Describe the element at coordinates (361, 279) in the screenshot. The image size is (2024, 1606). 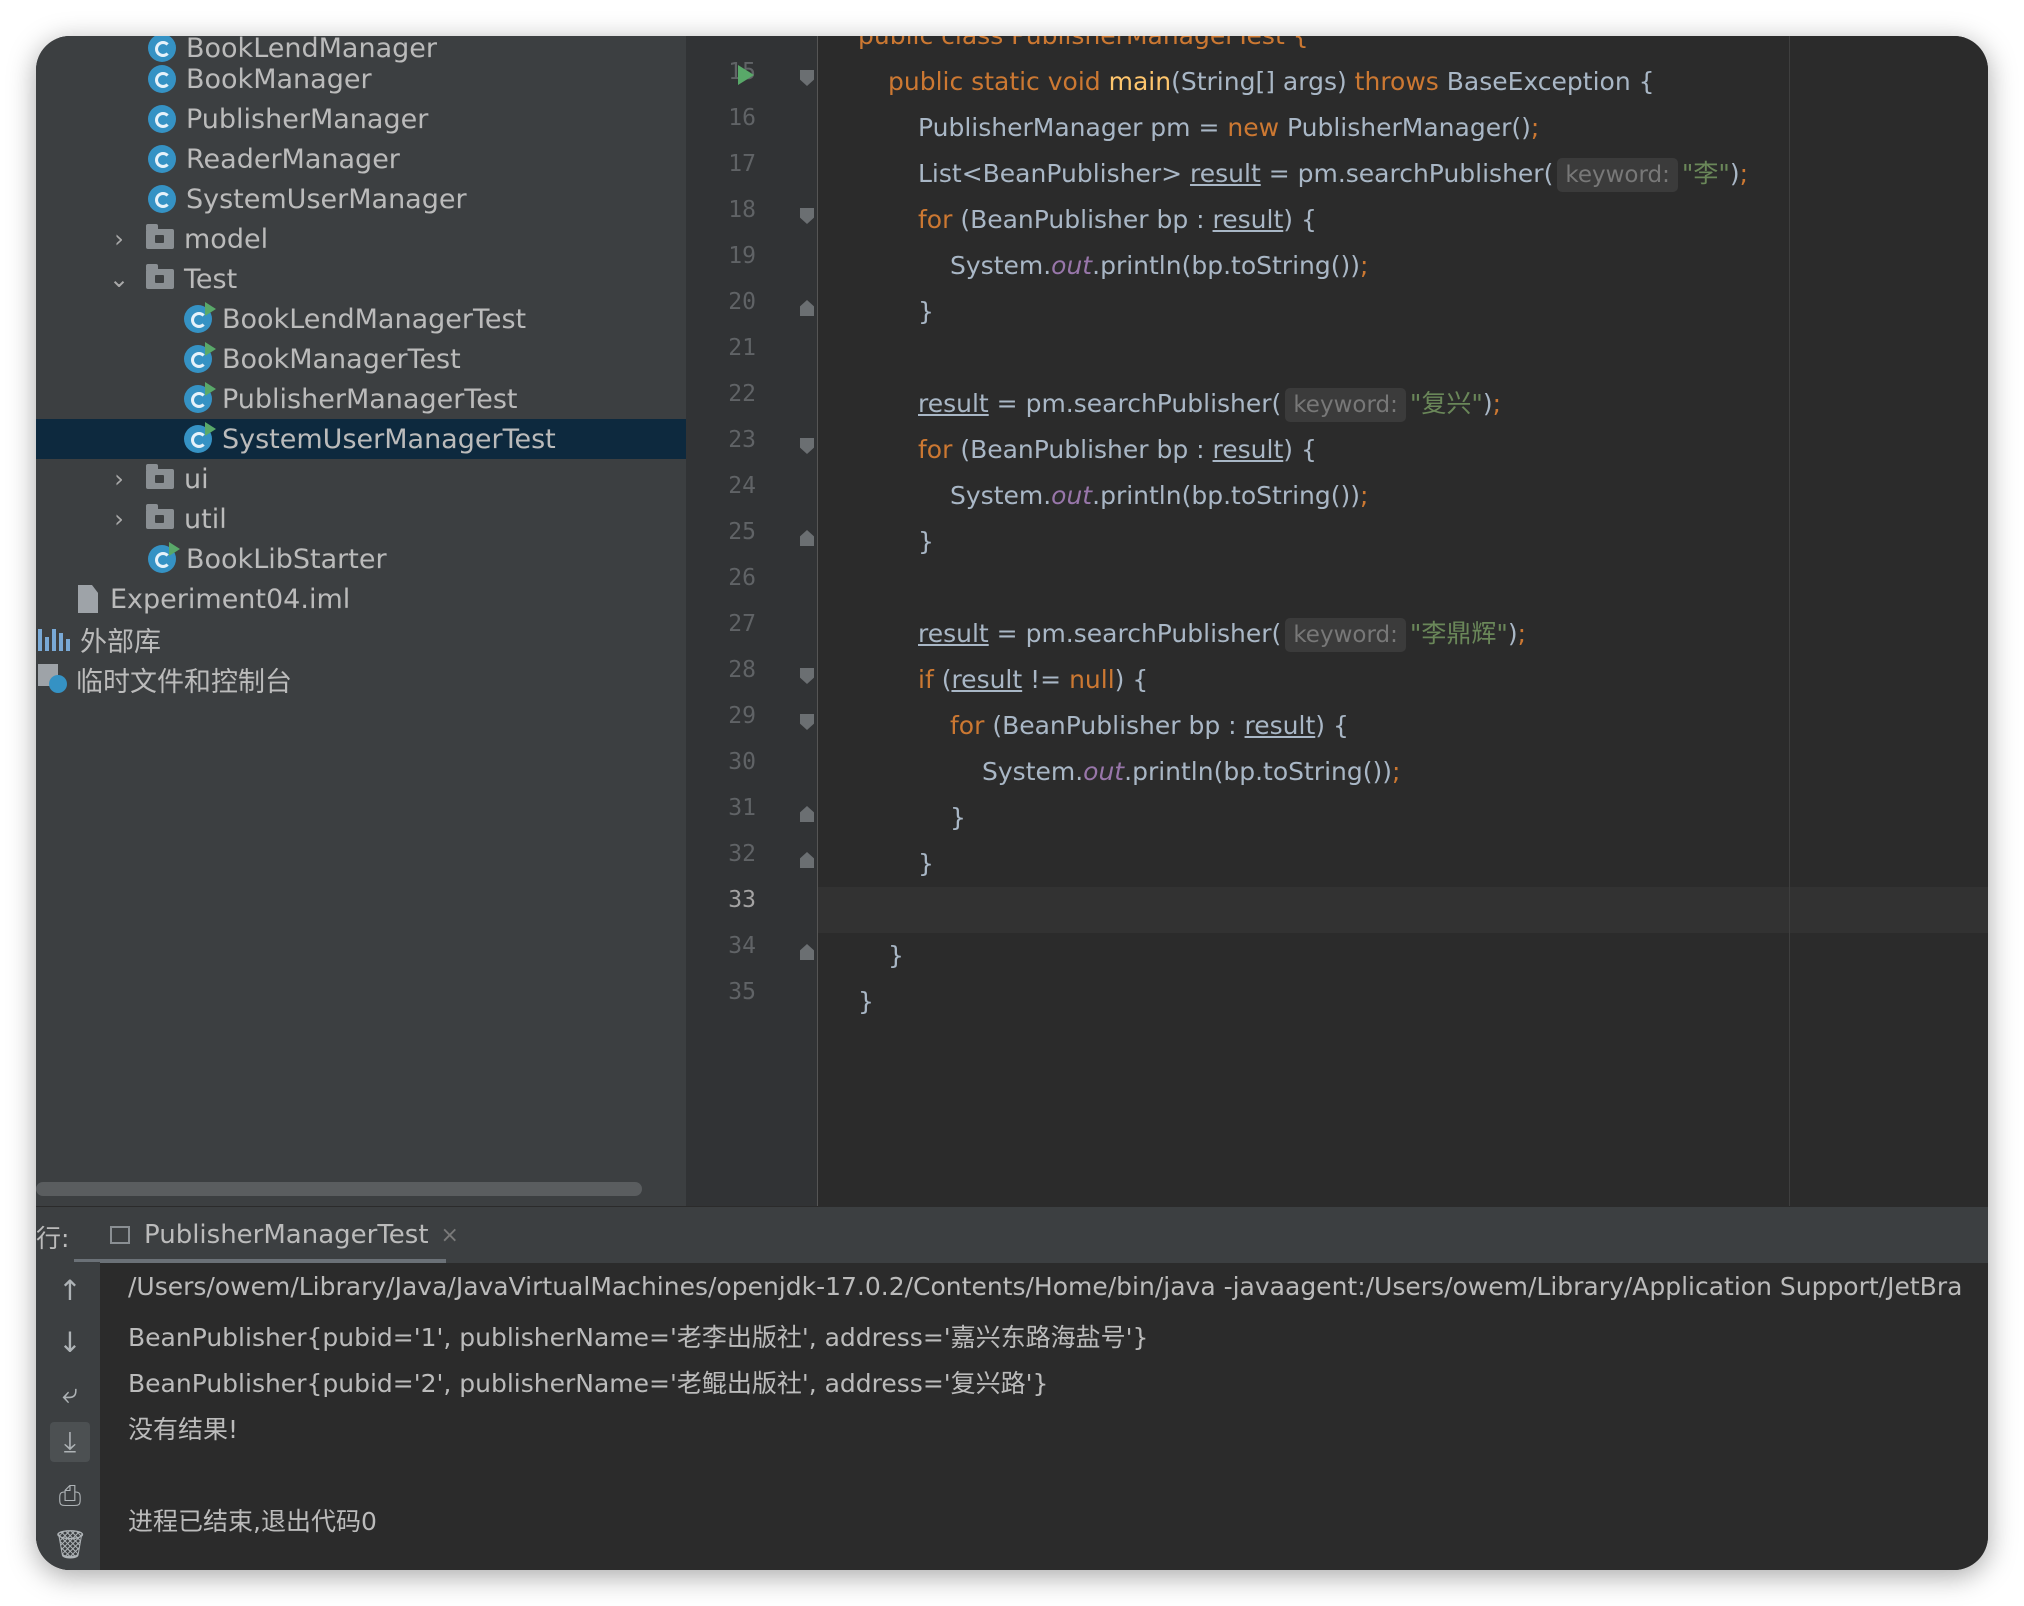
I see `tree-item-test: ⌄ Test` at that location.